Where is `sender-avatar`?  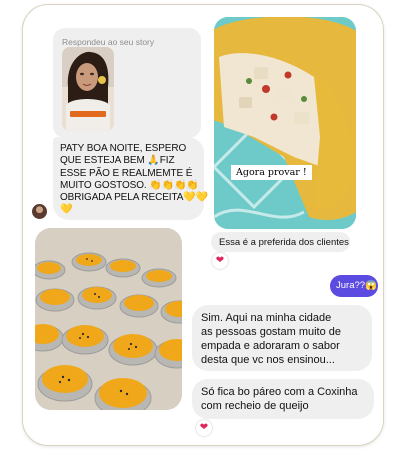 sender-avatar is located at coordinates (39, 211).